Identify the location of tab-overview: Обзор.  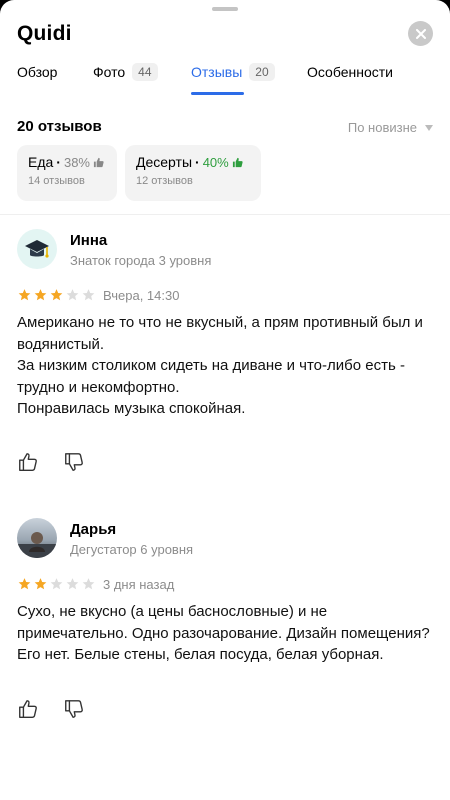
(37, 80).